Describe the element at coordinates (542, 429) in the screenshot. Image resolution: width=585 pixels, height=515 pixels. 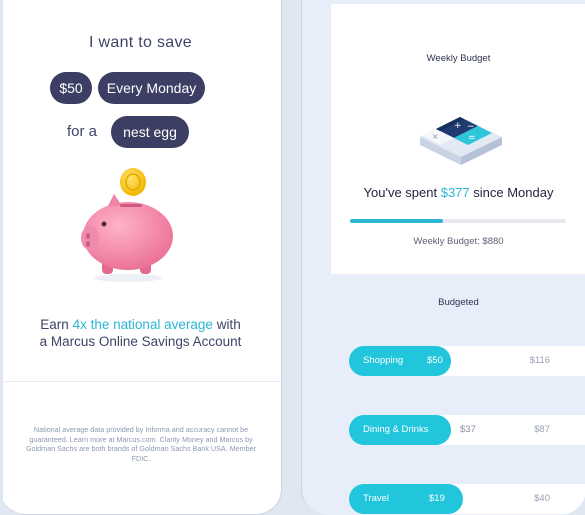
I see `category-budget: $87` at that location.